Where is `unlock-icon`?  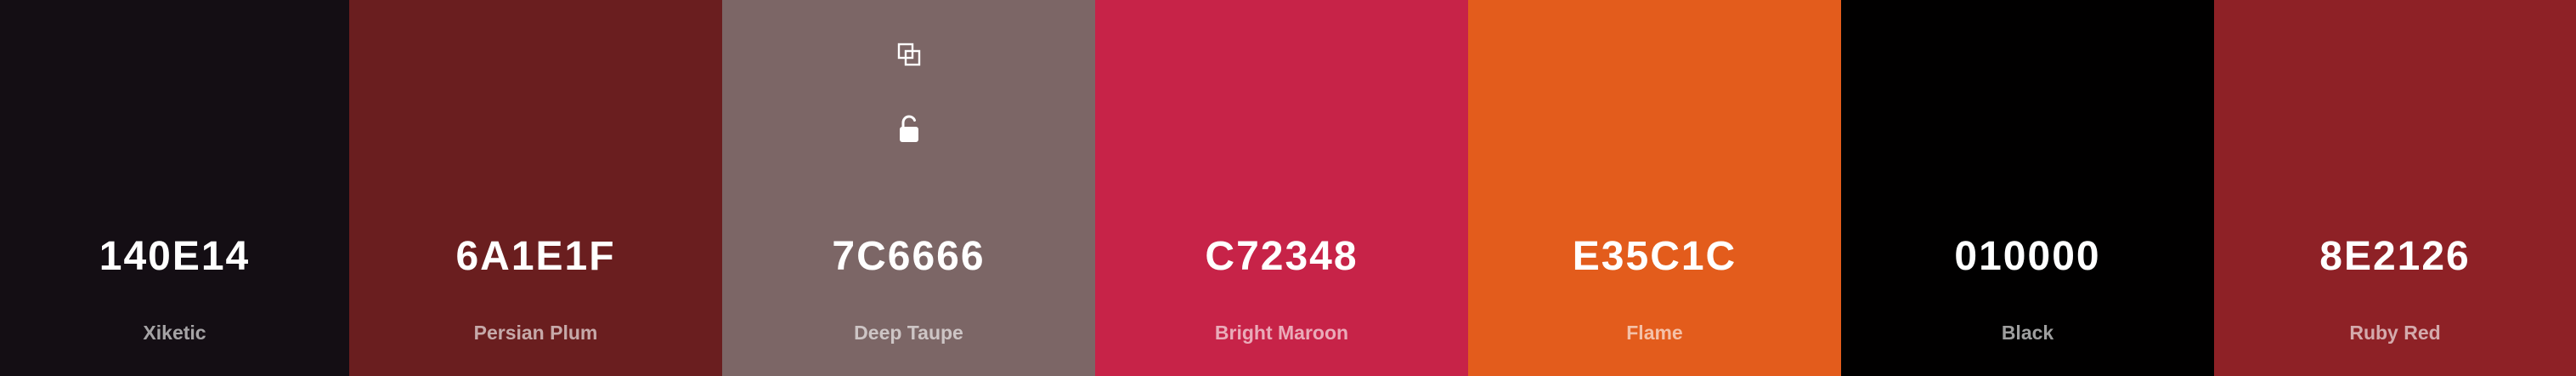 unlock-icon is located at coordinates (909, 129).